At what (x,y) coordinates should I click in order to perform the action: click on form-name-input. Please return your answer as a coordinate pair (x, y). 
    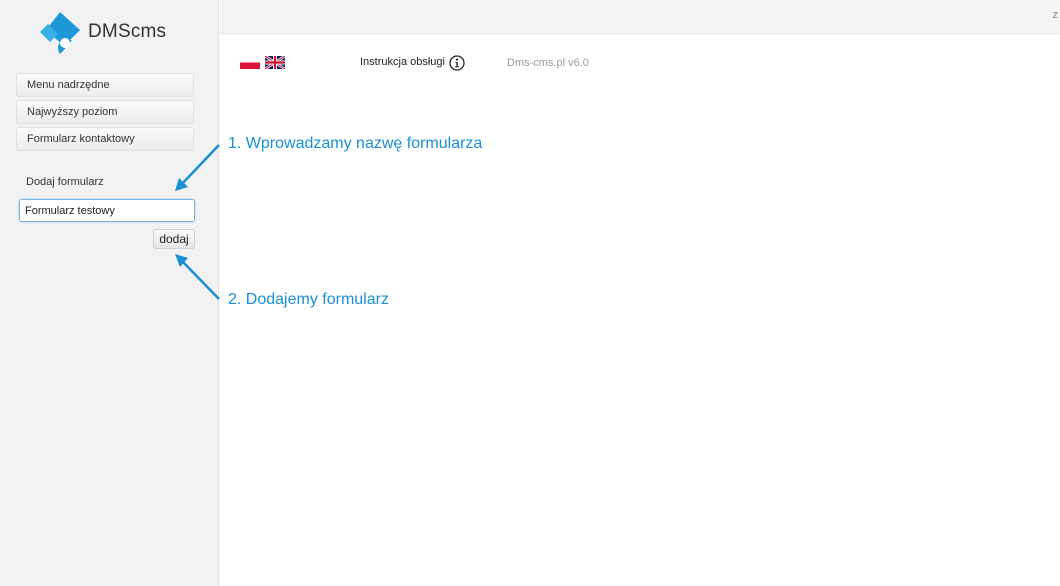
    Looking at the image, I should click on (107, 210).